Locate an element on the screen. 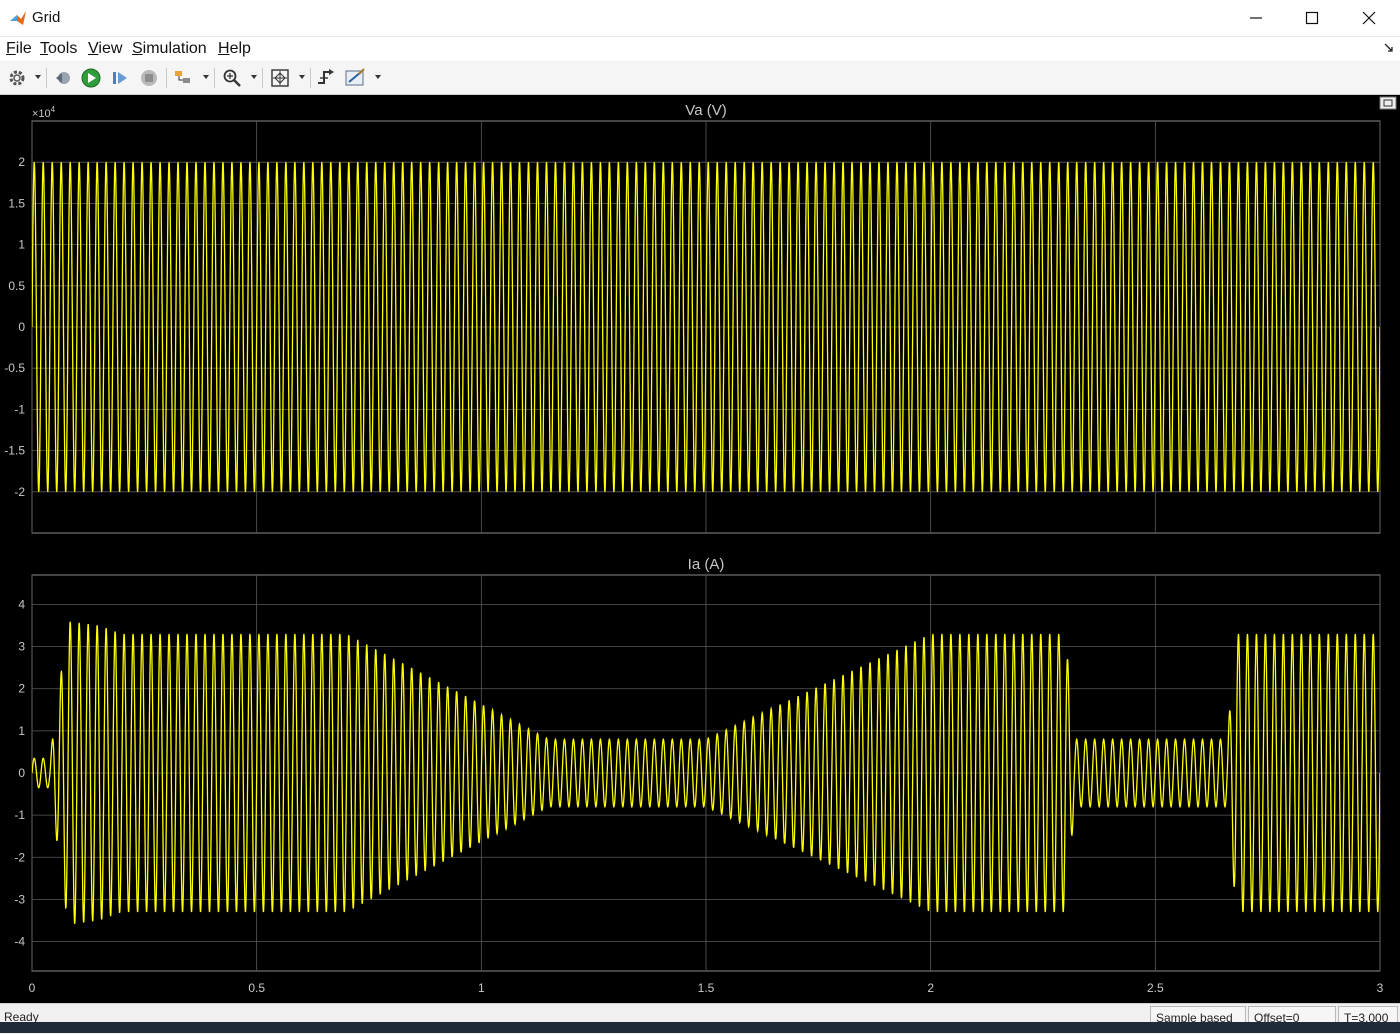  menu-simulation: Simulation is located at coordinates (169, 49).